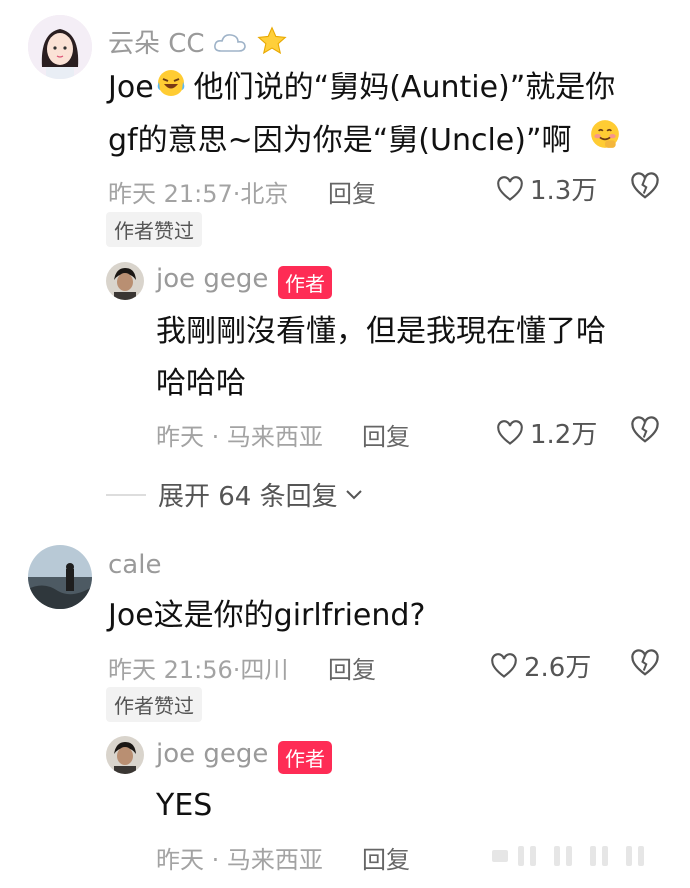 The width and height of the screenshot is (690, 888). I want to click on like-button: 1.3万, so click(546, 188).